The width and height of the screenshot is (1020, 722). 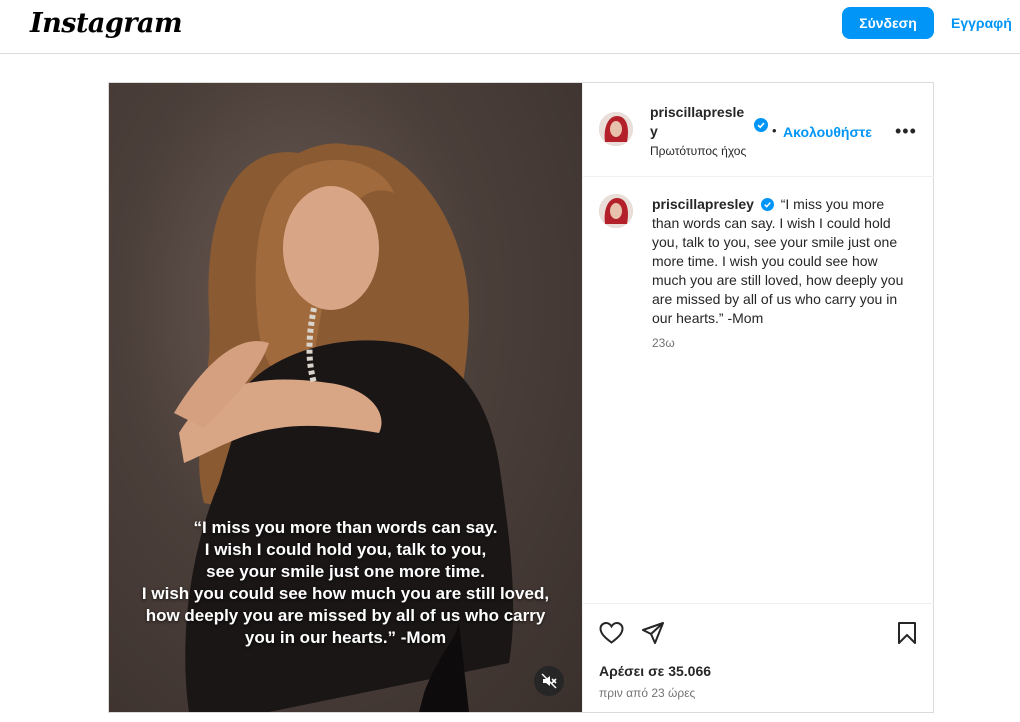 What do you see at coordinates (700, 122) in the screenshot?
I see `author-username: priscillapresley` at bounding box center [700, 122].